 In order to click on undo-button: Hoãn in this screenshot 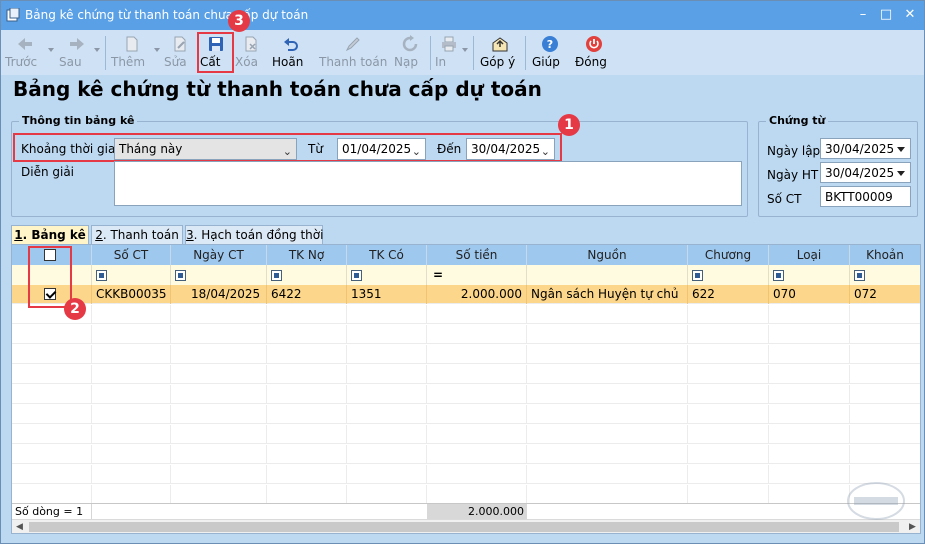, I will do `click(291, 52)`.